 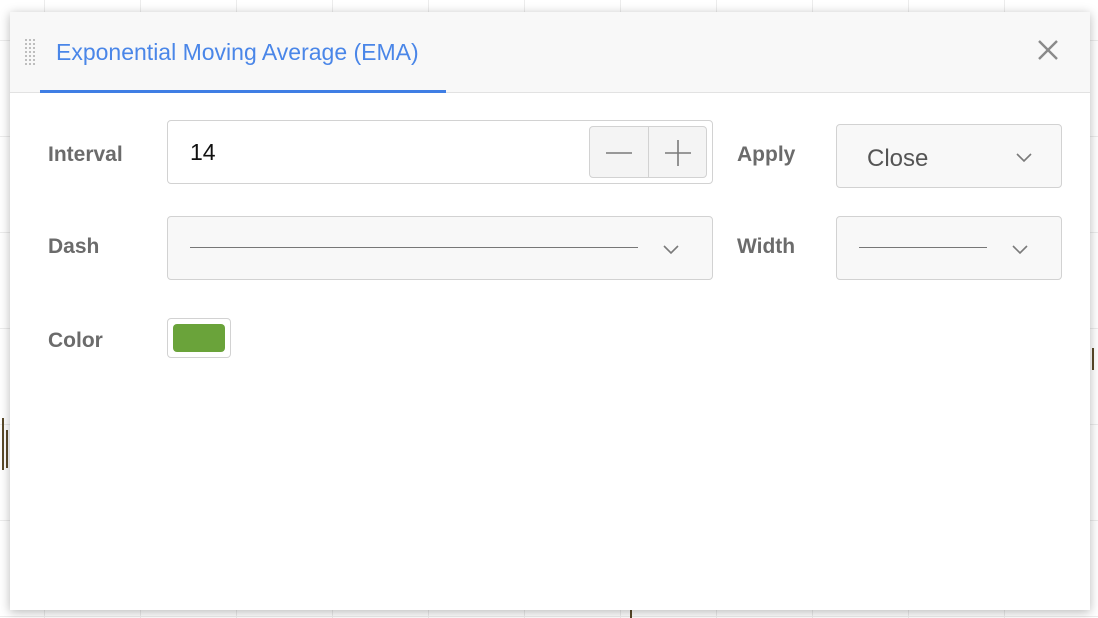 I want to click on minus-icon, so click(x=619, y=153).